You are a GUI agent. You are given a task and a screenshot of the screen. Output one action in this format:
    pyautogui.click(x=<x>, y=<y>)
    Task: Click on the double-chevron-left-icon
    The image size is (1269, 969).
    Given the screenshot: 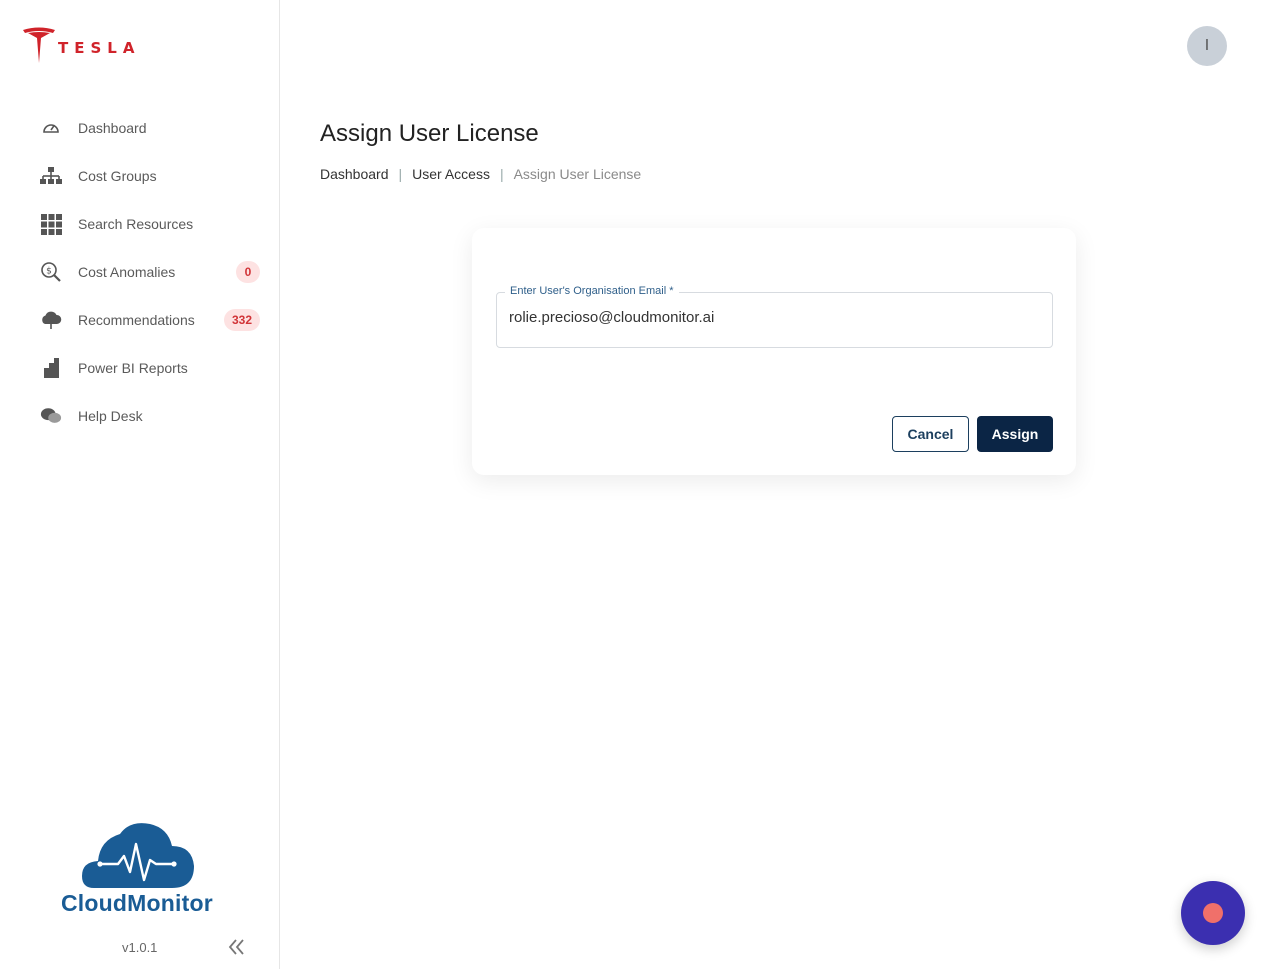 What is the action you would take?
    pyautogui.click(x=236, y=947)
    